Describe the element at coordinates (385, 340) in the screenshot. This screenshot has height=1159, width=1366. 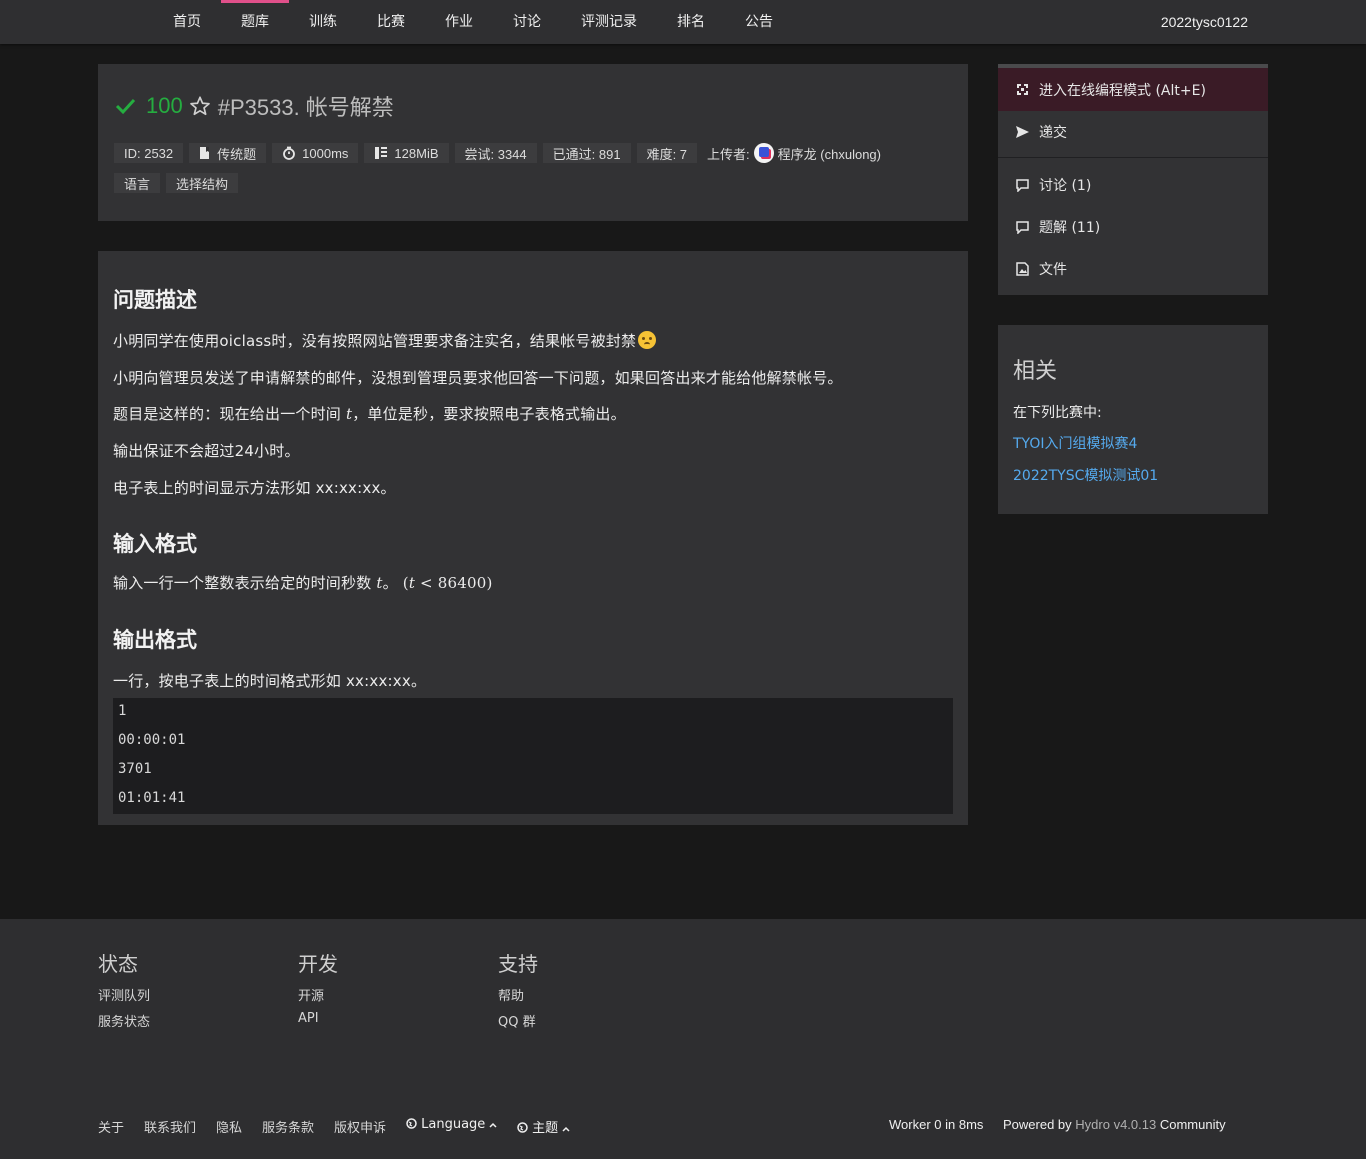
I see `description-line-1: 小明同学在使用oiclass时，没有按照网站管理要求备注实名，结果帐号被封禁` at that location.